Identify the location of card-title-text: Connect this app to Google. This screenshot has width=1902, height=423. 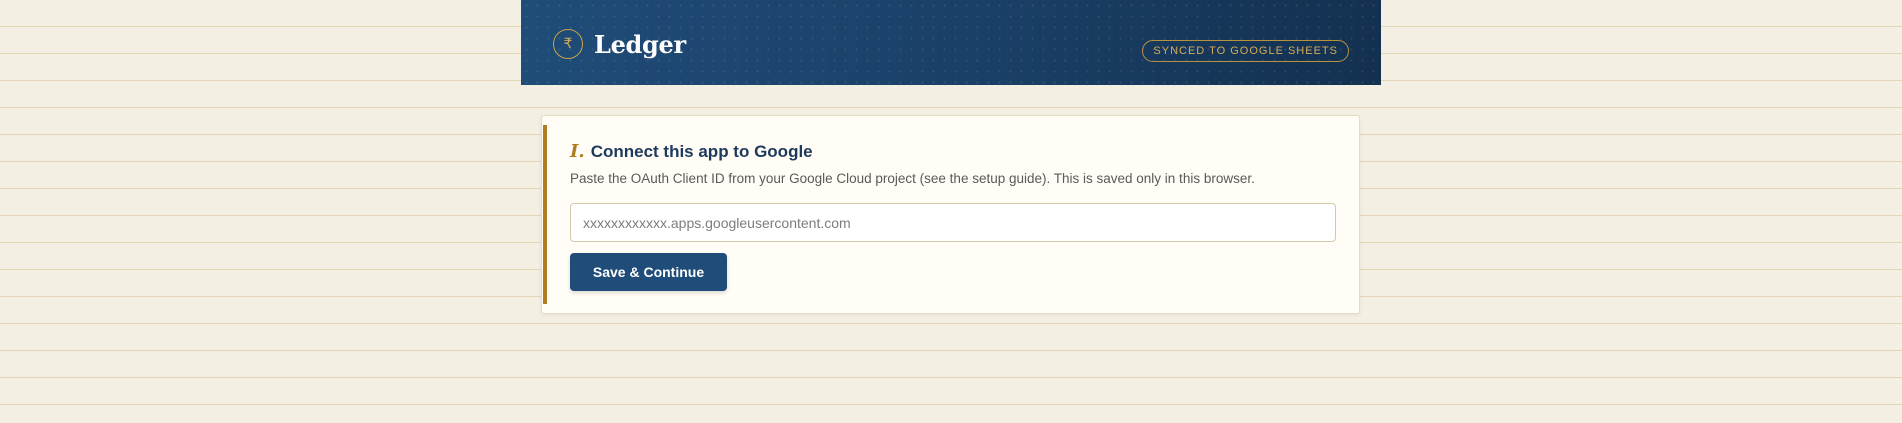
(701, 151).